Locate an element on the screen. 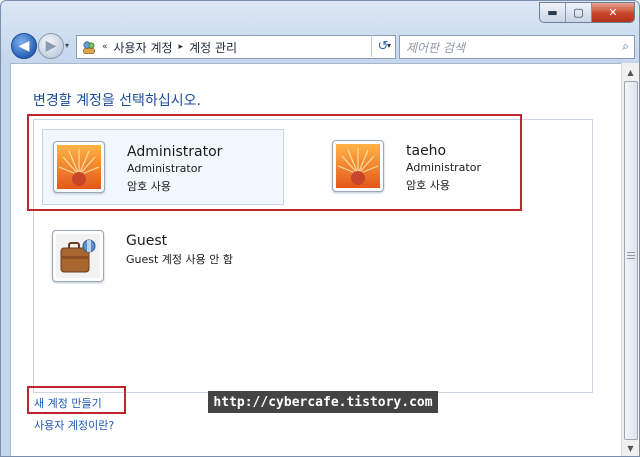 The image size is (640, 457). scroll-down-button: ▼ is located at coordinates (630, 448).